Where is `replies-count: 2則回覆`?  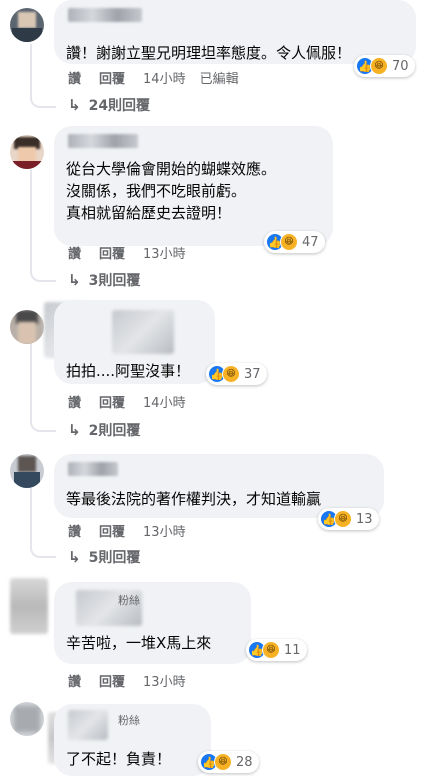
replies-count: 2則回覆 is located at coordinates (114, 431).